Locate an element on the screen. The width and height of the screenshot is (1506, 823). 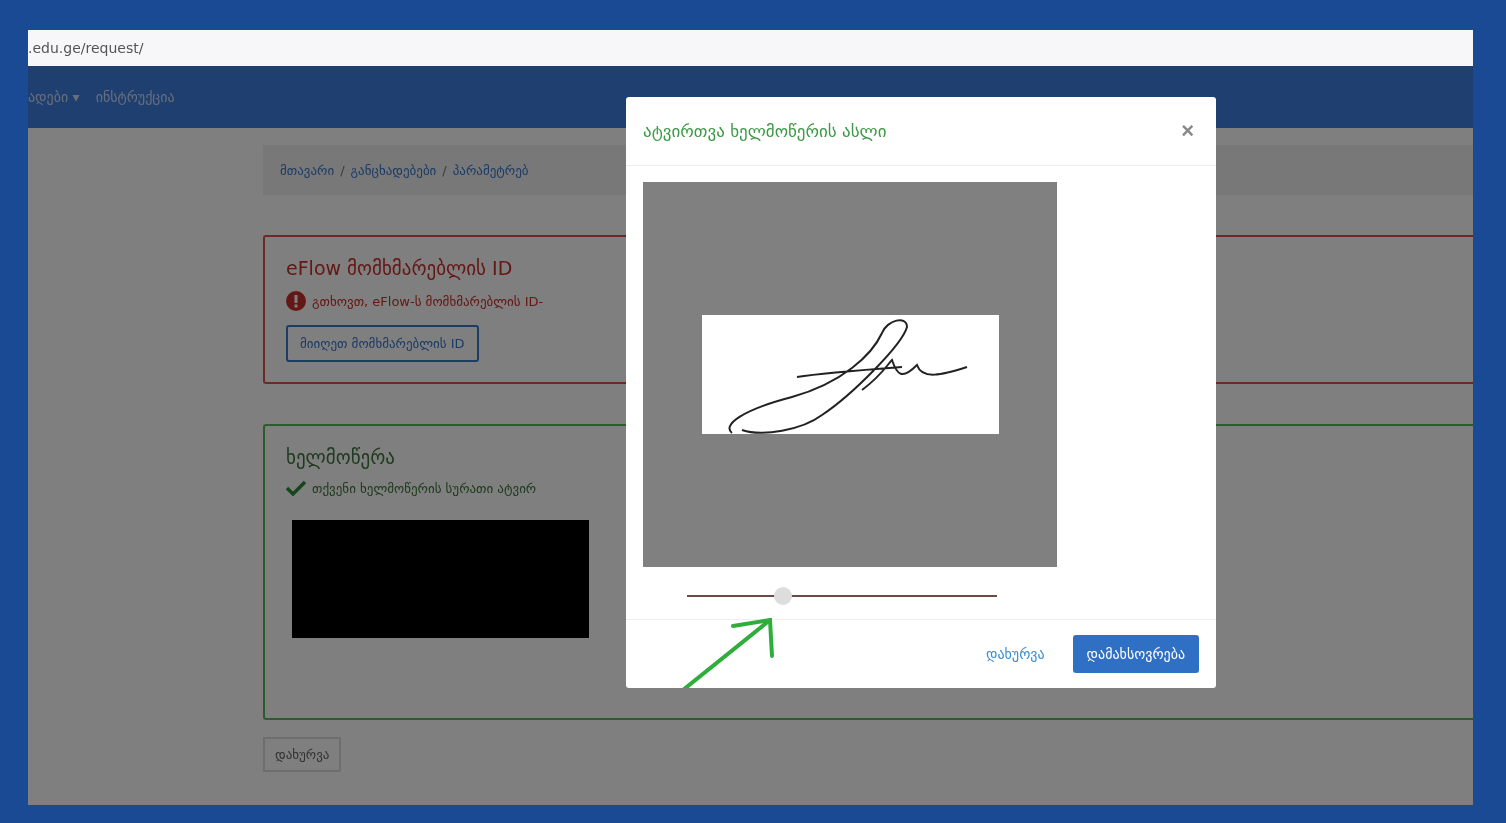
error-icon is located at coordinates (296, 301).